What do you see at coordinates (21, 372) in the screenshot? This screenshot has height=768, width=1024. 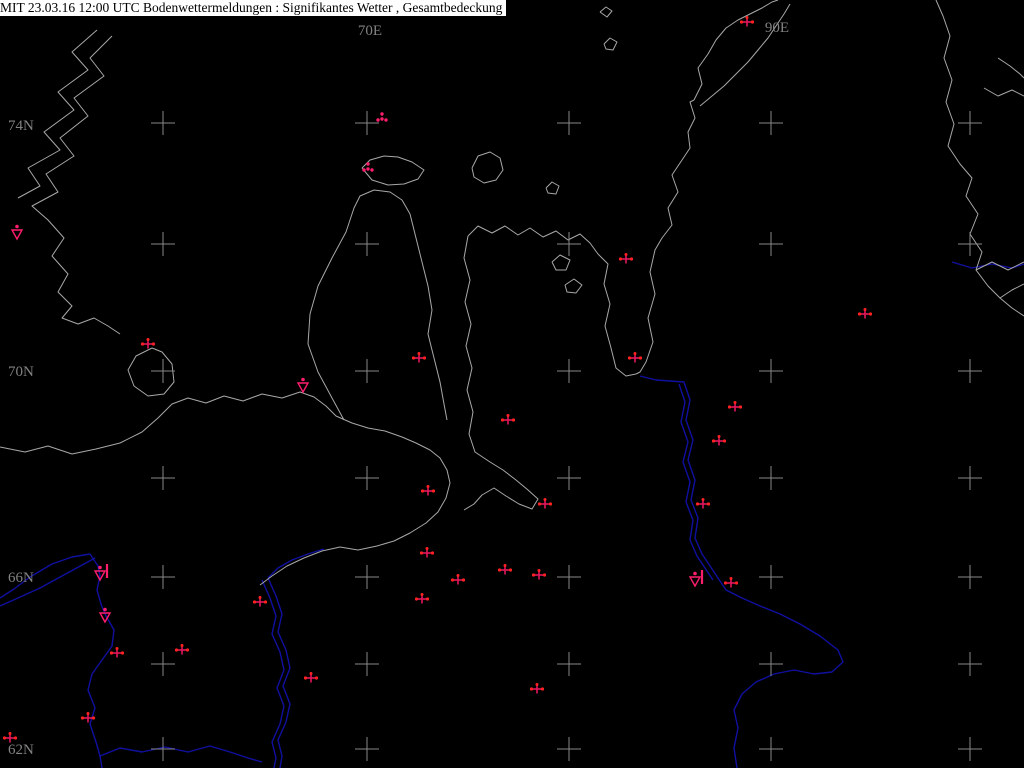 I see `latitude-label: 70N` at bounding box center [21, 372].